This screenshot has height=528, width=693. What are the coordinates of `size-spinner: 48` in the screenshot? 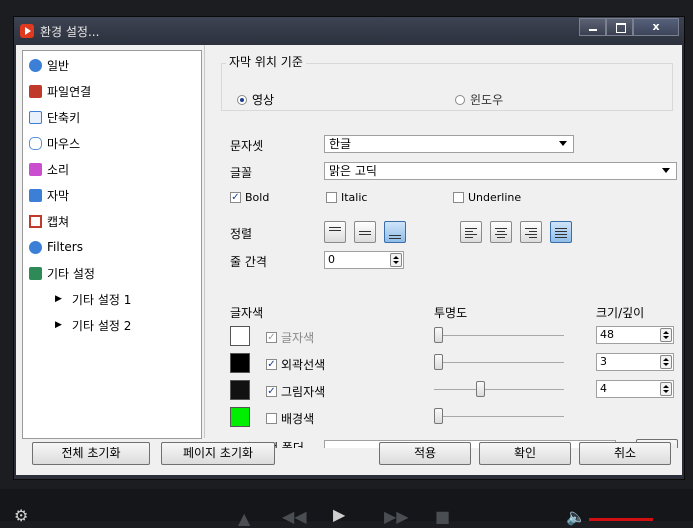 It's located at (635, 335).